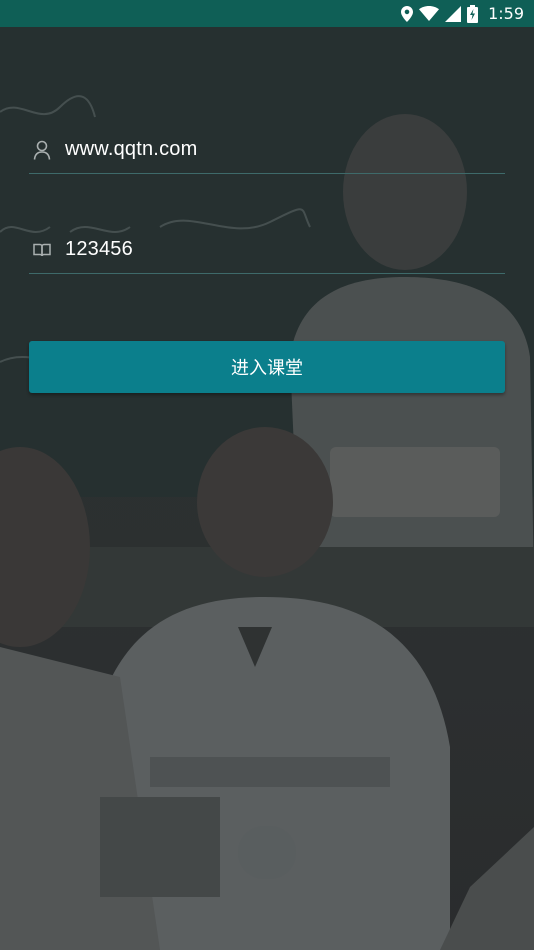 Image resolution: width=534 pixels, height=950 pixels. Describe the element at coordinates (407, 13) in the screenshot. I see `location-icon` at that location.